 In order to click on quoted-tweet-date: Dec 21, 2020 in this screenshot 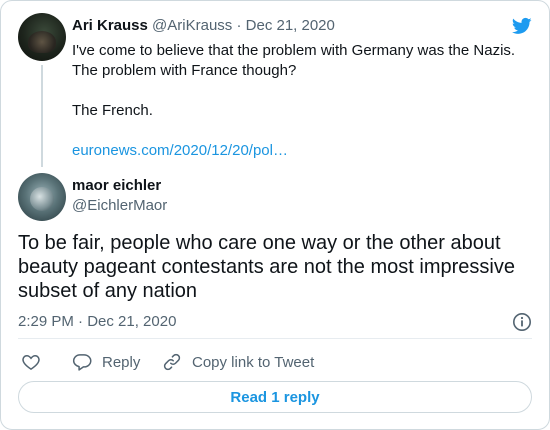, I will do `click(290, 25)`.